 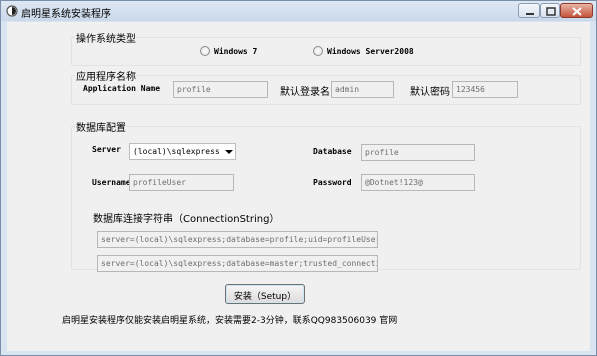 What do you see at coordinates (418, 182) in the screenshot?
I see `db-password-input: @Dotnet!123@` at bounding box center [418, 182].